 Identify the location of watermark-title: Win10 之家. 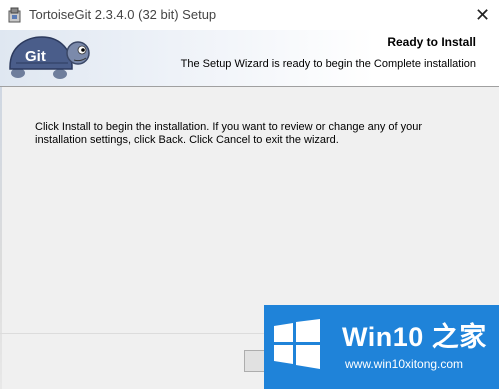
(414, 337).